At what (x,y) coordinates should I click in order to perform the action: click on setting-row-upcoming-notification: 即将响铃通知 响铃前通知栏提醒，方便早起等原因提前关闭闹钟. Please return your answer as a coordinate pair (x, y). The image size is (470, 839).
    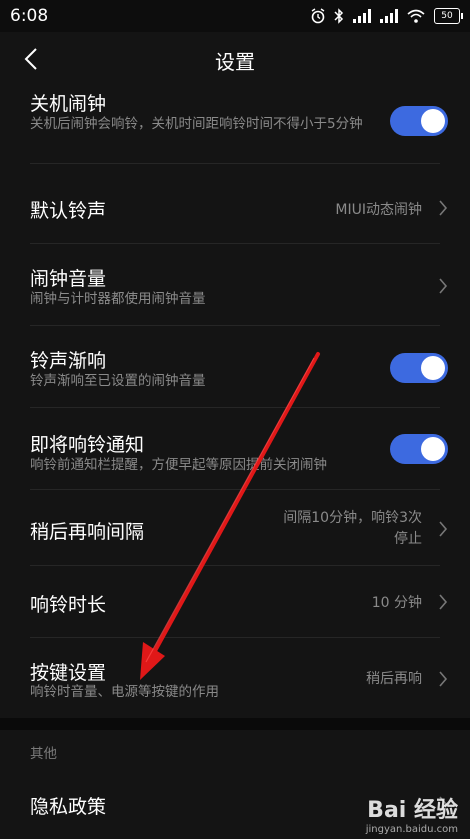
    Looking at the image, I should click on (235, 449).